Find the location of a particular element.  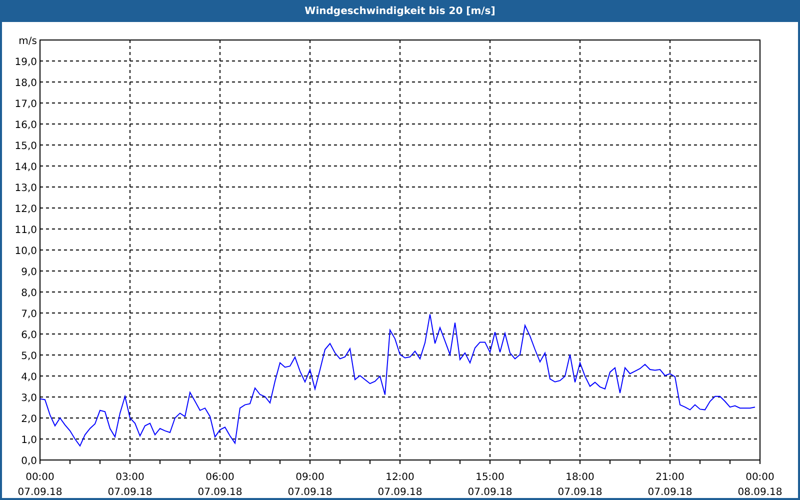

window-title: Windgeschwindigkeit bis 20 [m/s] is located at coordinates (400, 11).